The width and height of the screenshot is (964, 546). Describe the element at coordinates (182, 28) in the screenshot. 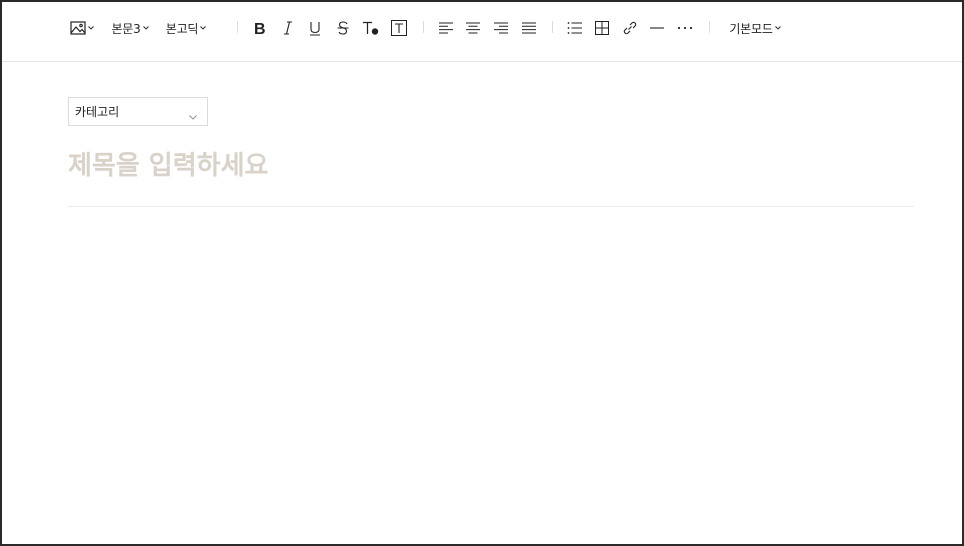

I see `font-family-label: 본고딕` at that location.